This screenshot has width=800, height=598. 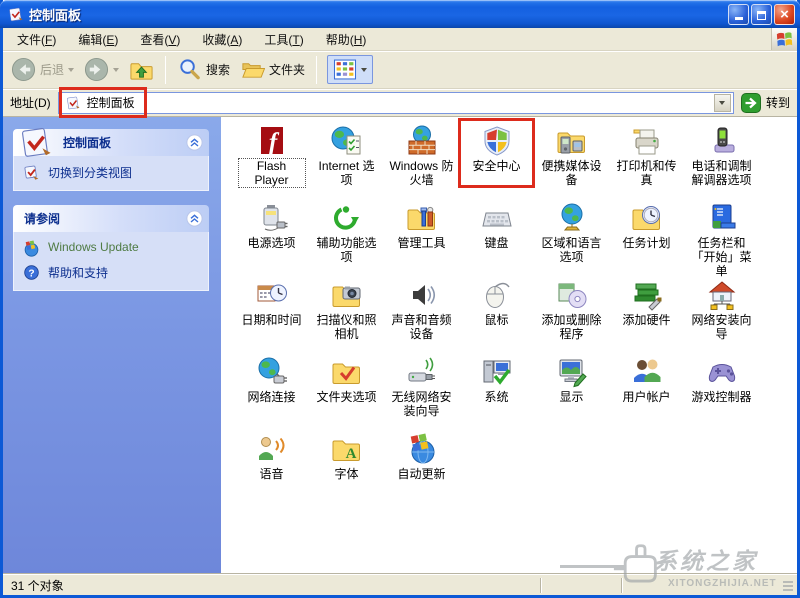 What do you see at coordinates (497, 295) in the screenshot?
I see `mouse-icon` at bounding box center [497, 295].